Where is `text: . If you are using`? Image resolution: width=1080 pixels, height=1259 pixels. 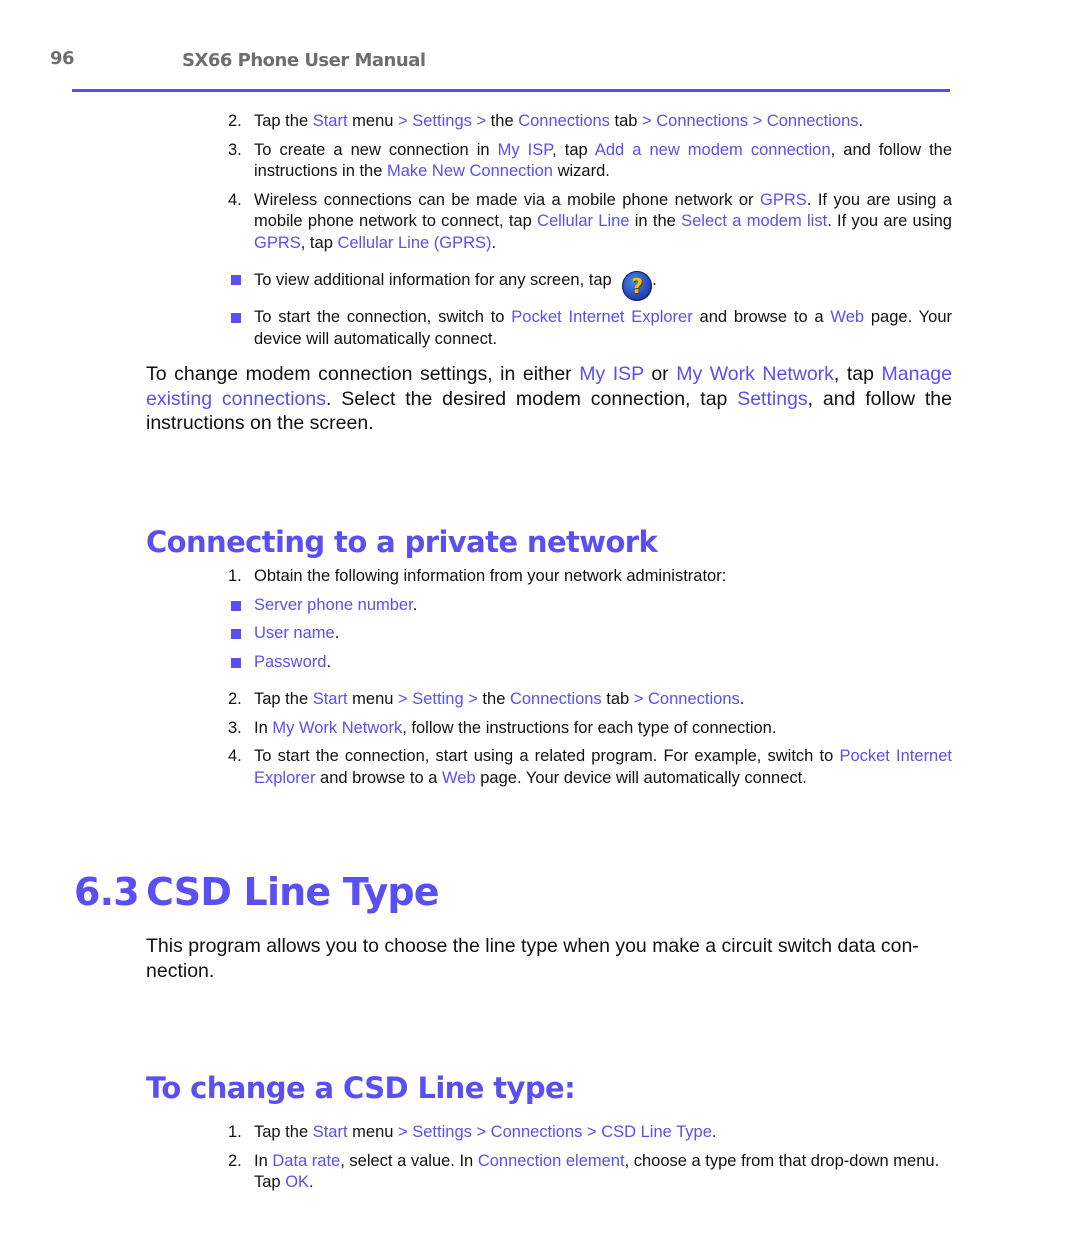
text: . If you are using is located at coordinates (889, 221).